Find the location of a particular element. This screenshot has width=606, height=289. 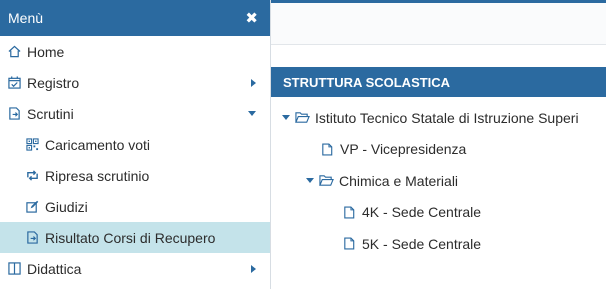

sidebar-item-giudizi: Giudizi is located at coordinates (135, 206).